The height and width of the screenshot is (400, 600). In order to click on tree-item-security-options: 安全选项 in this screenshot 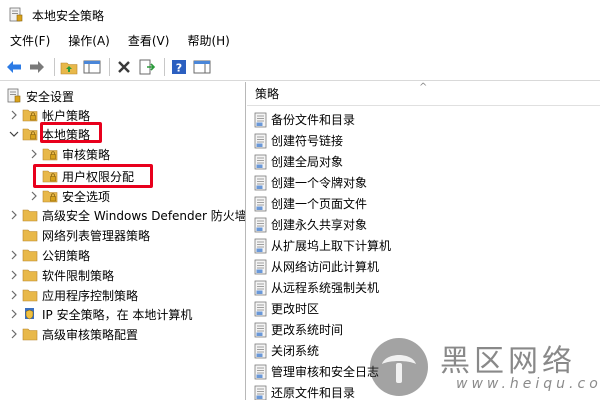, I will do `click(69, 196)`.